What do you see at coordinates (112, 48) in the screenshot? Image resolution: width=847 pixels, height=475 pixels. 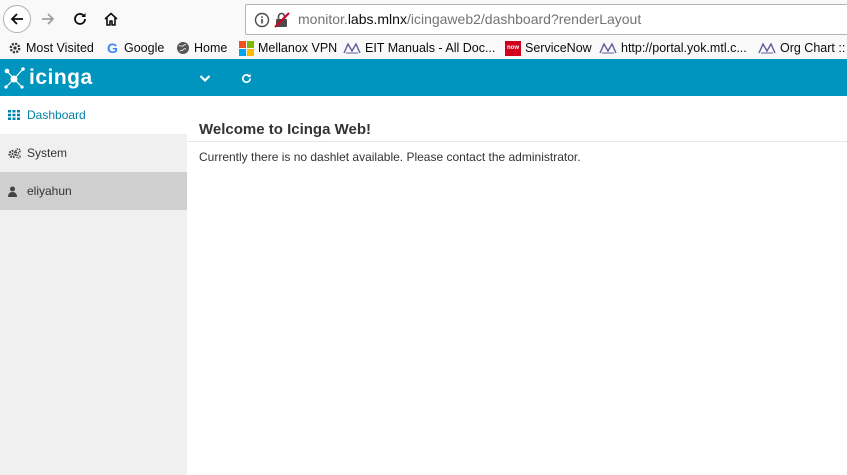 I see `google-icon: G` at bounding box center [112, 48].